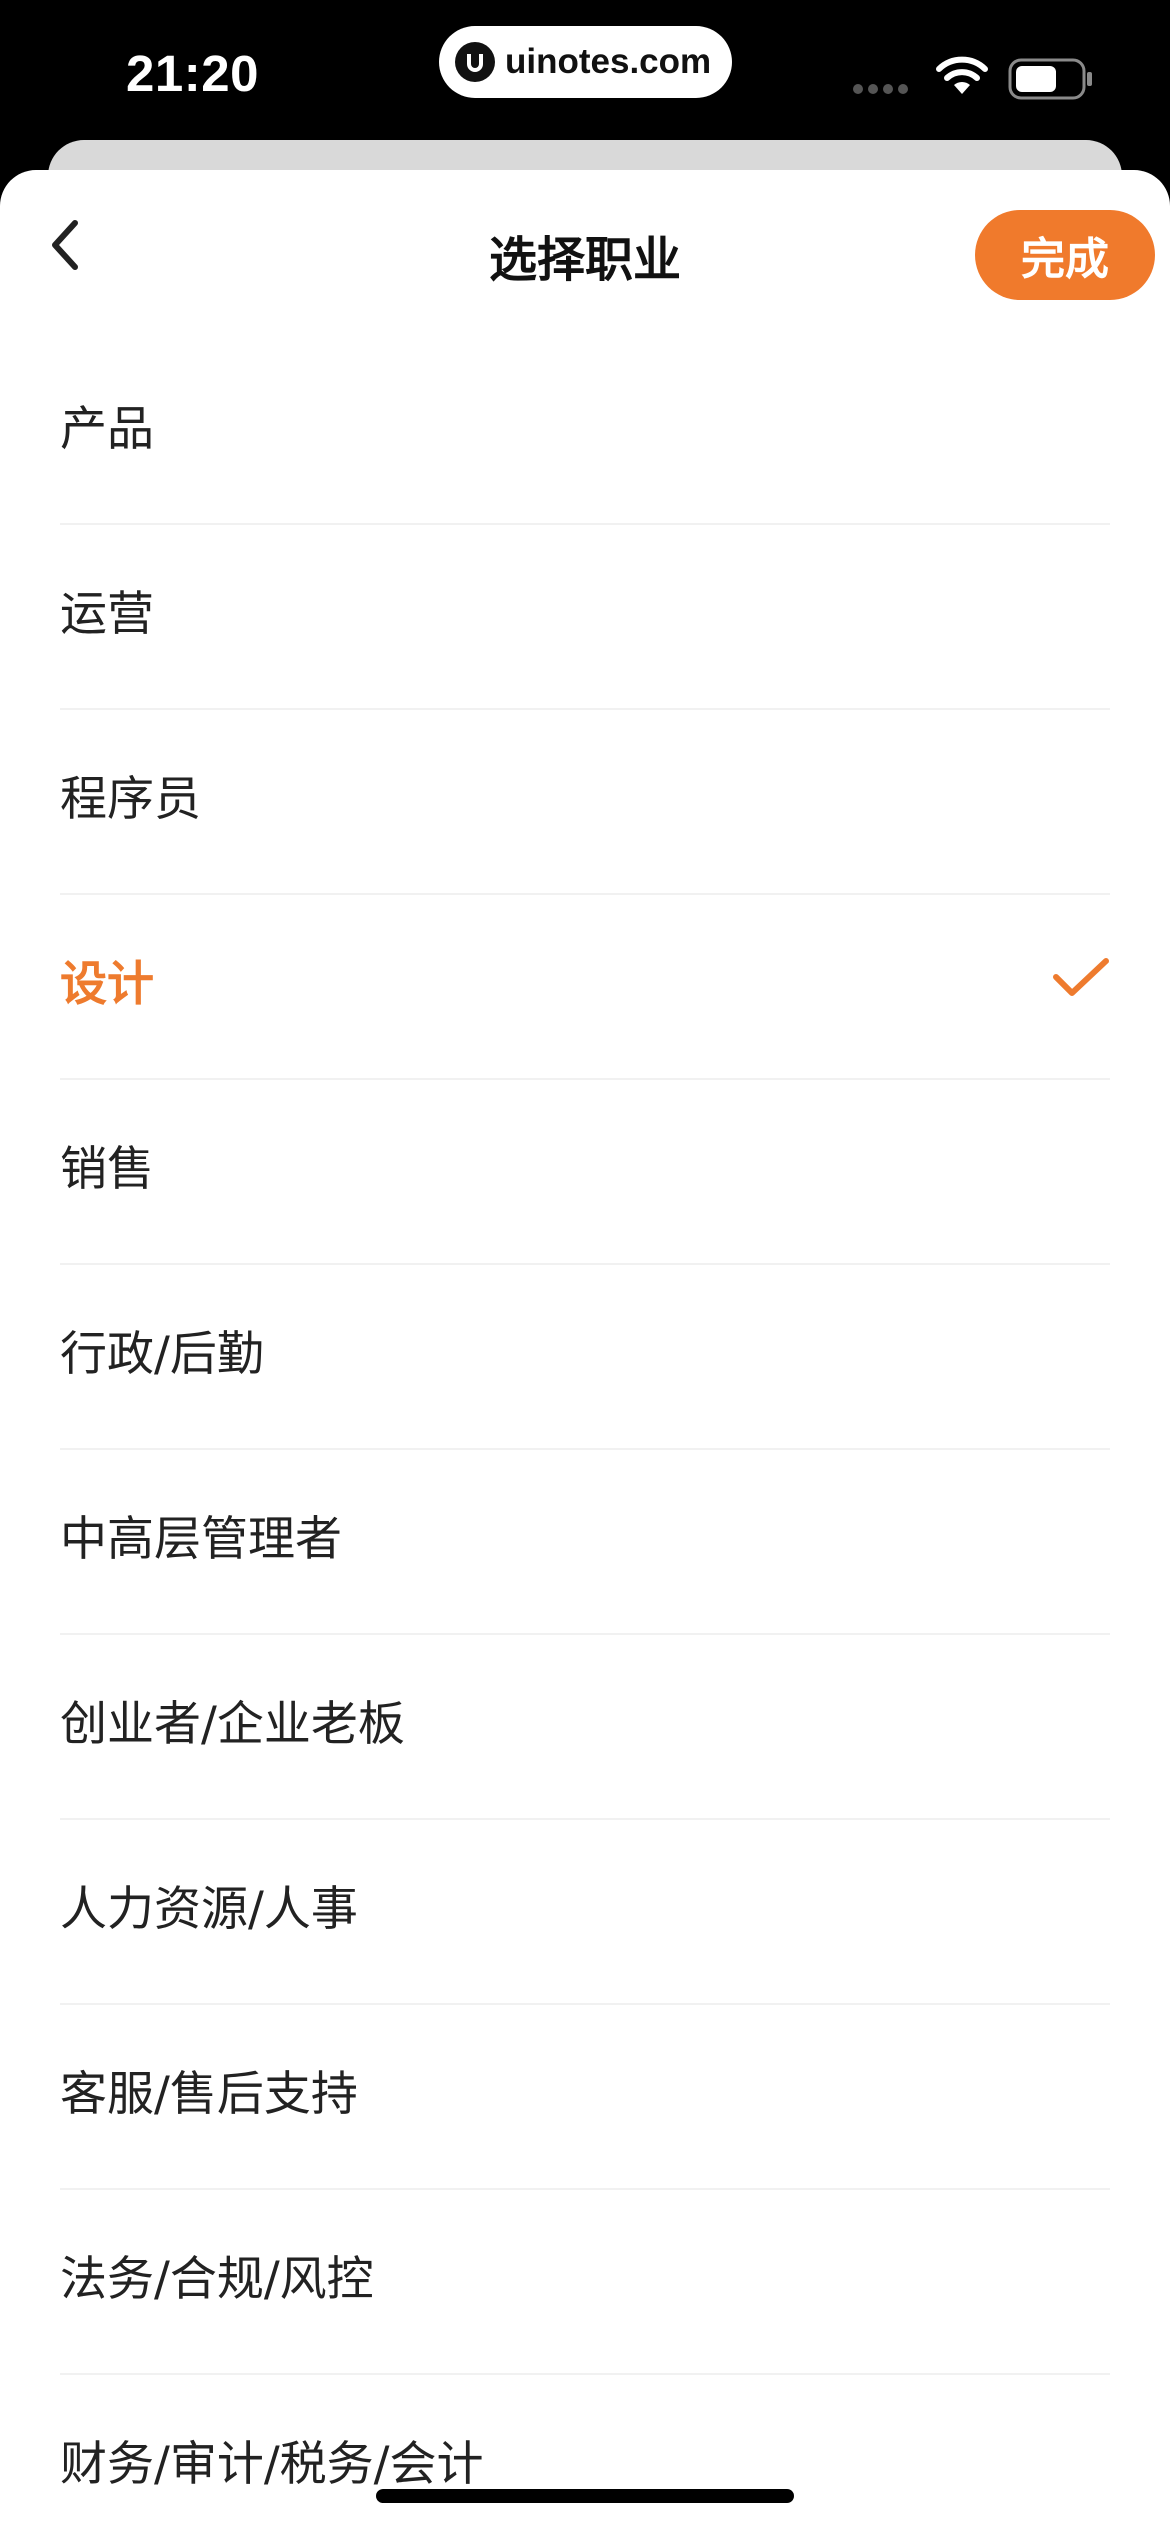 Image resolution: width=1170 pixels, height=2532 pixels. Describe the element at coordinates (585, 802) in the screenshot. I see `list-item-occupation: 程序员` at that location.